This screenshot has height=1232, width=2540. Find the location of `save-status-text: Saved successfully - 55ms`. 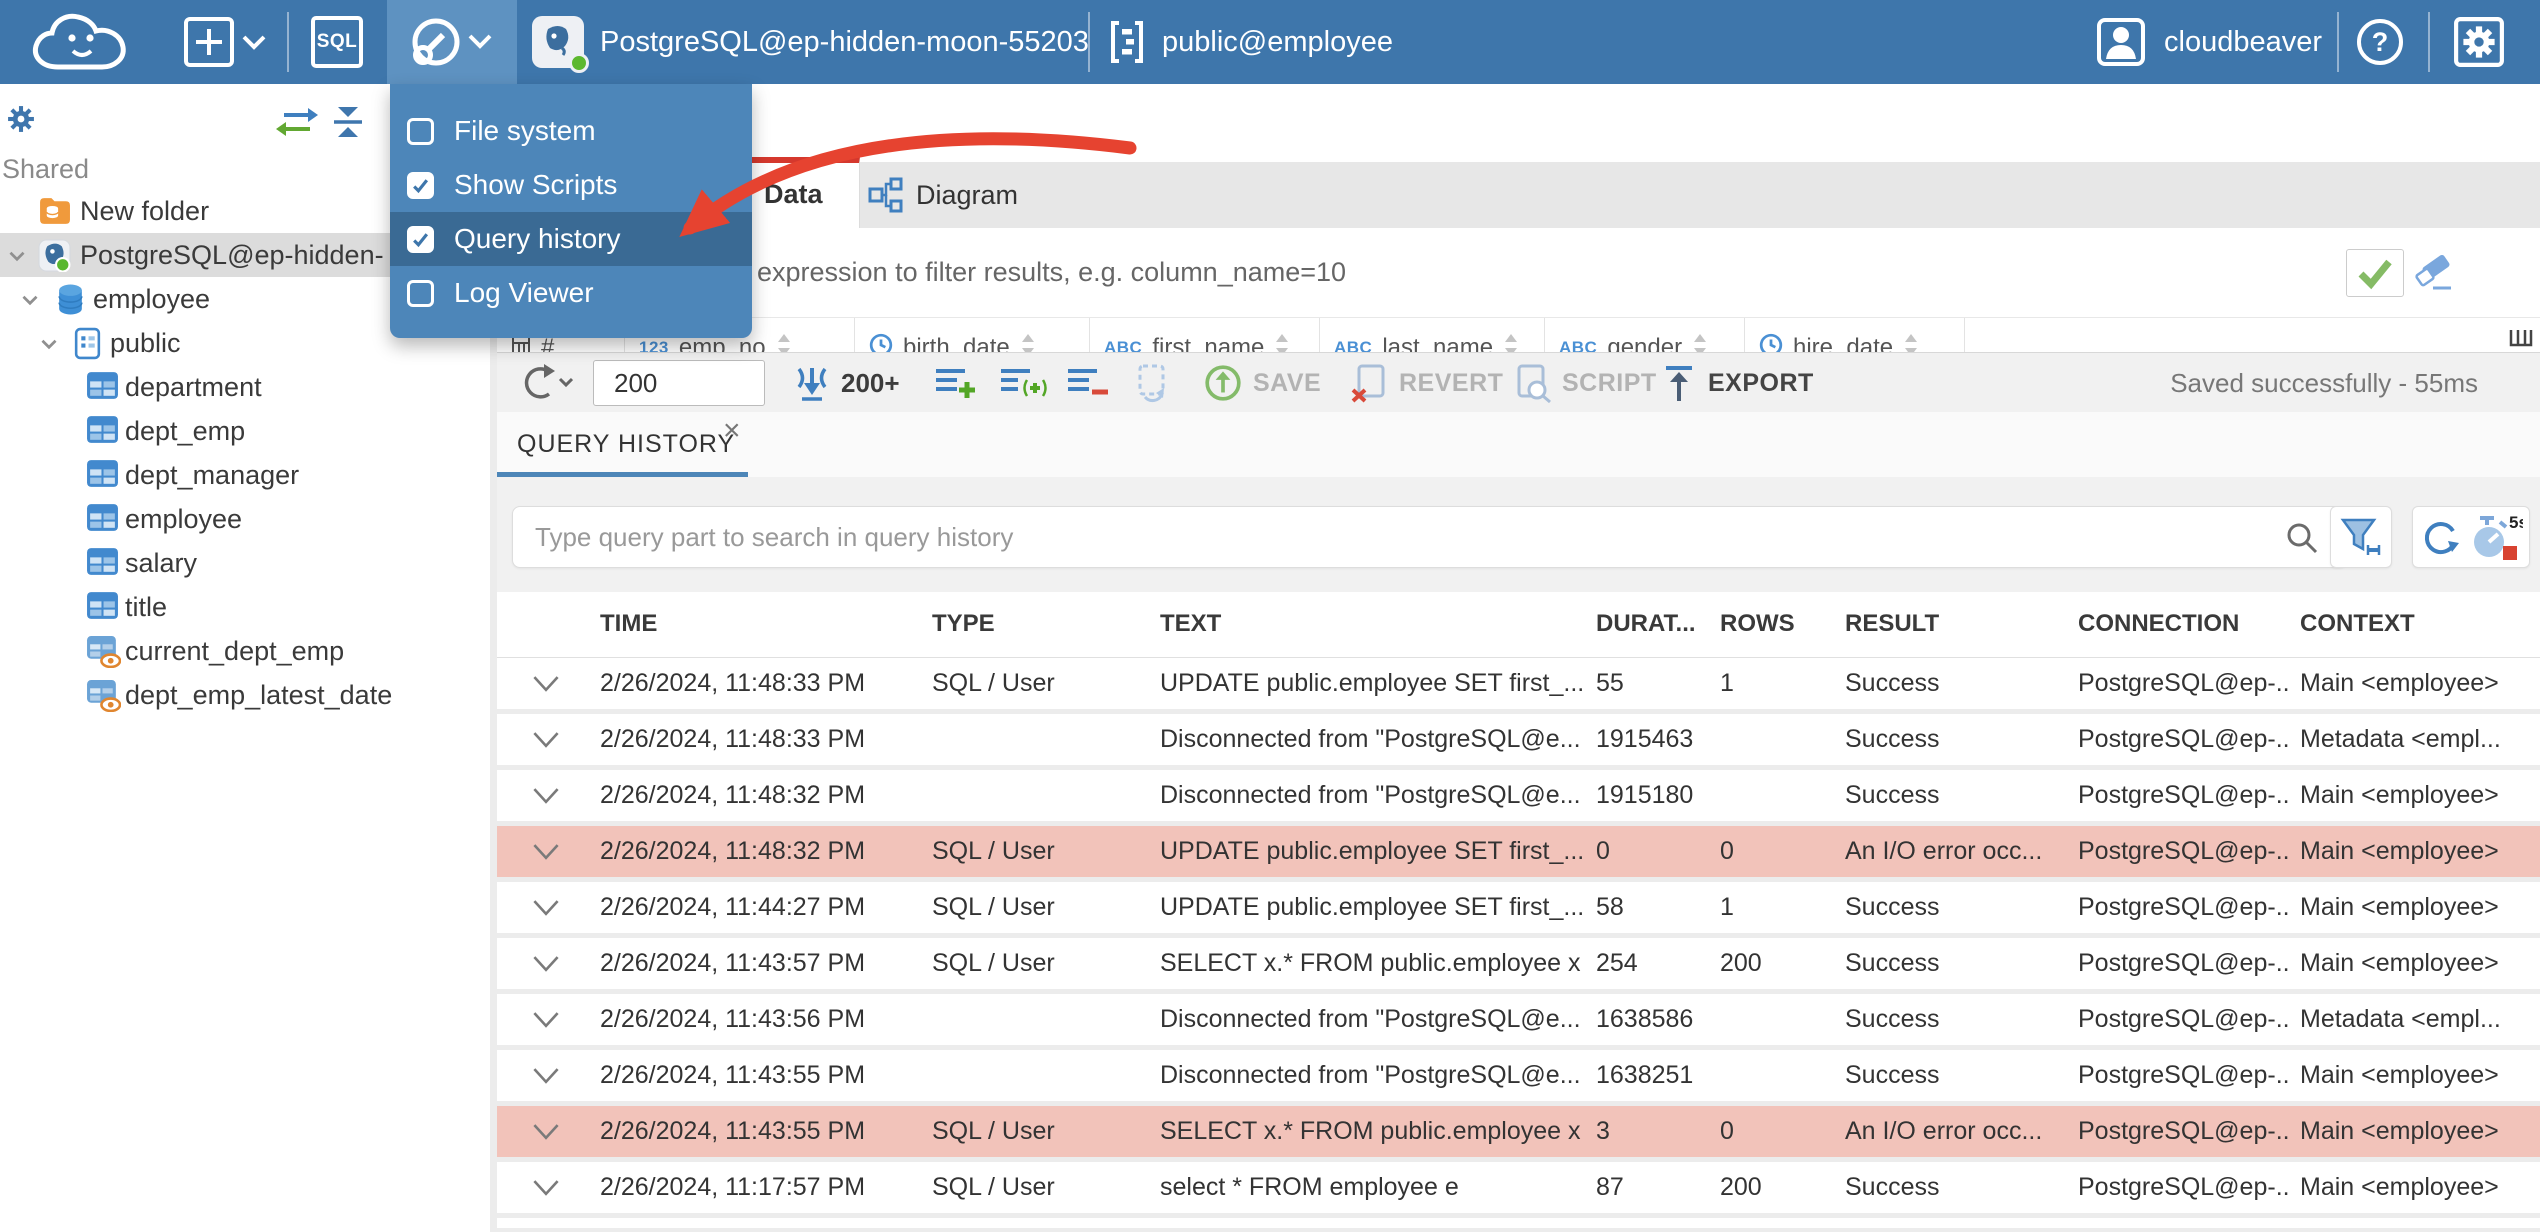

save-status-text: Saved successfully - 55ms is located at coordinates (2324, 382).